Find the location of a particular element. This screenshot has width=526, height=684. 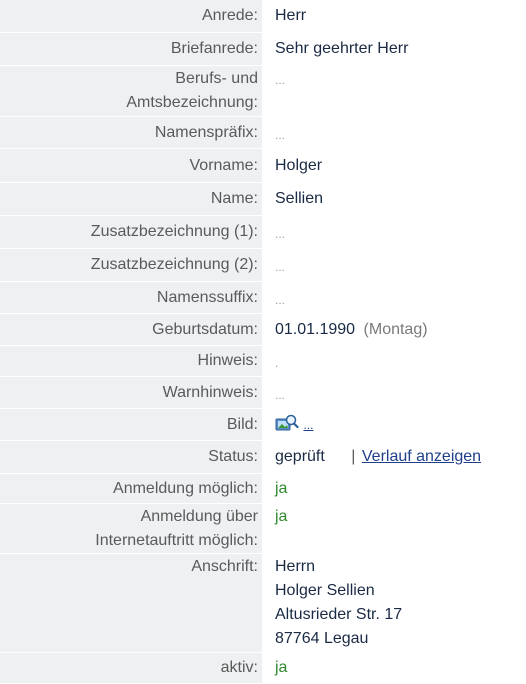

value-anrede: Herr is located at coordinates (291, 15).